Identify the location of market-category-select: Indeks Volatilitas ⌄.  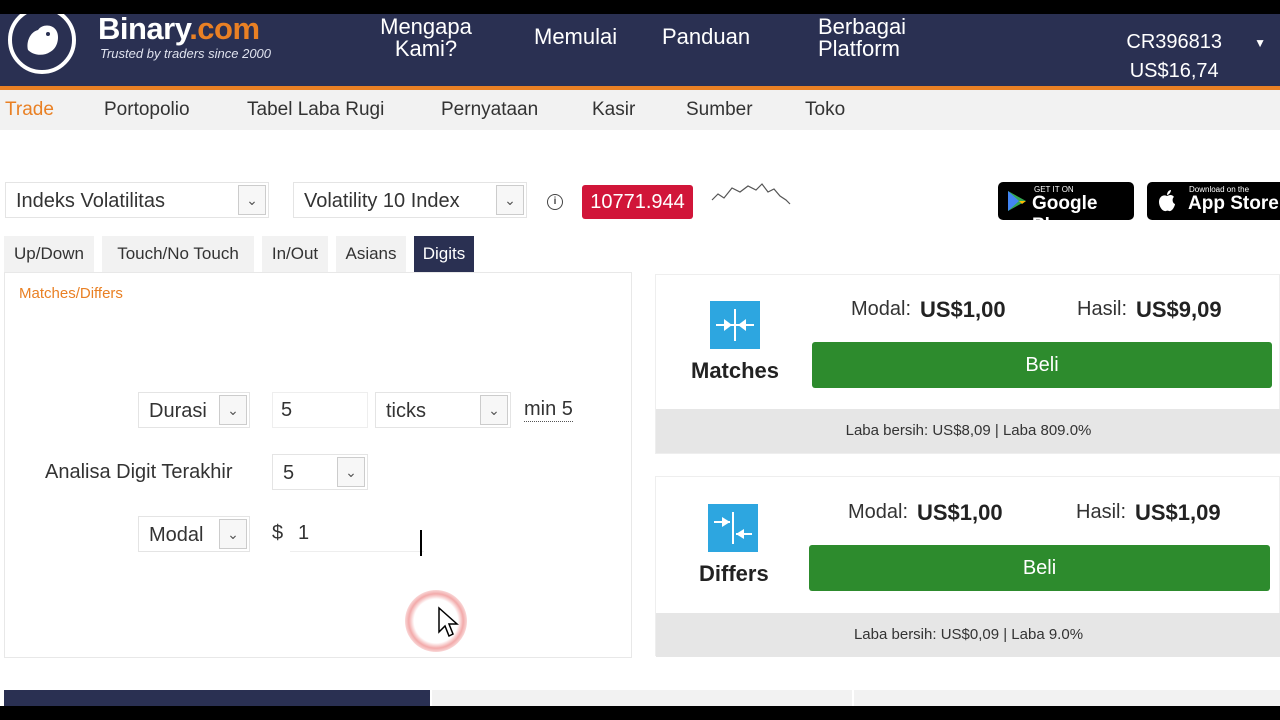
(137, 200).